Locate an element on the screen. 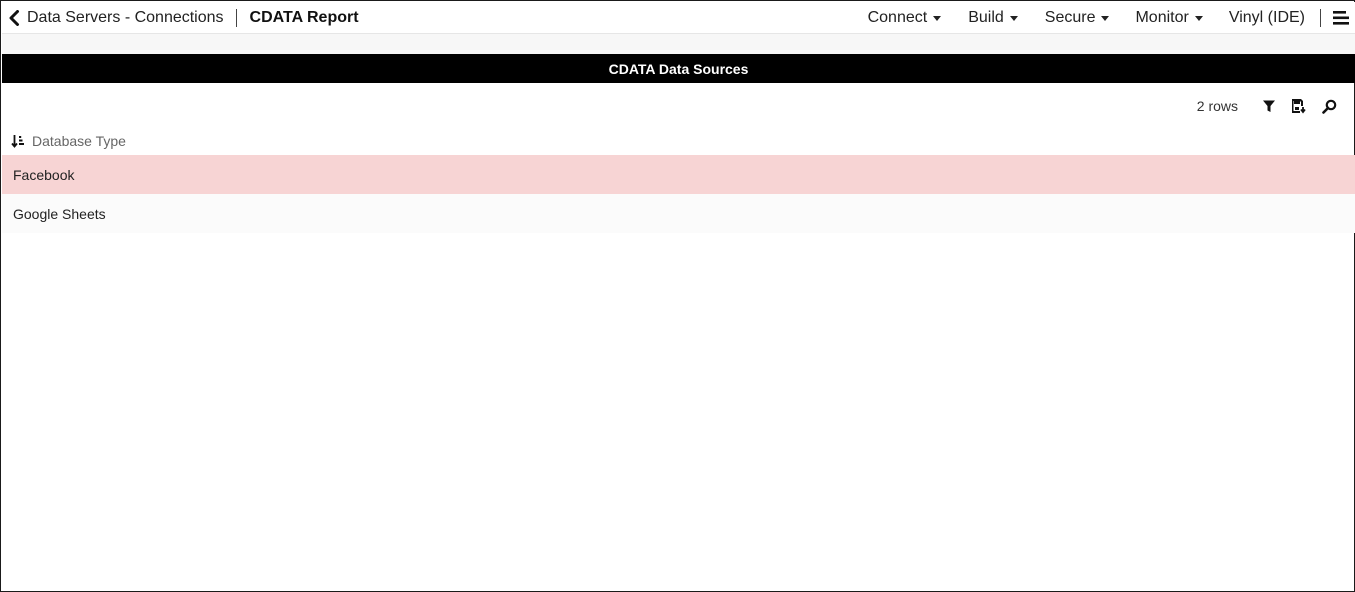 This screenshot has height=592, width=1355. chevron-left-icon is located at coordinates (14, 18).